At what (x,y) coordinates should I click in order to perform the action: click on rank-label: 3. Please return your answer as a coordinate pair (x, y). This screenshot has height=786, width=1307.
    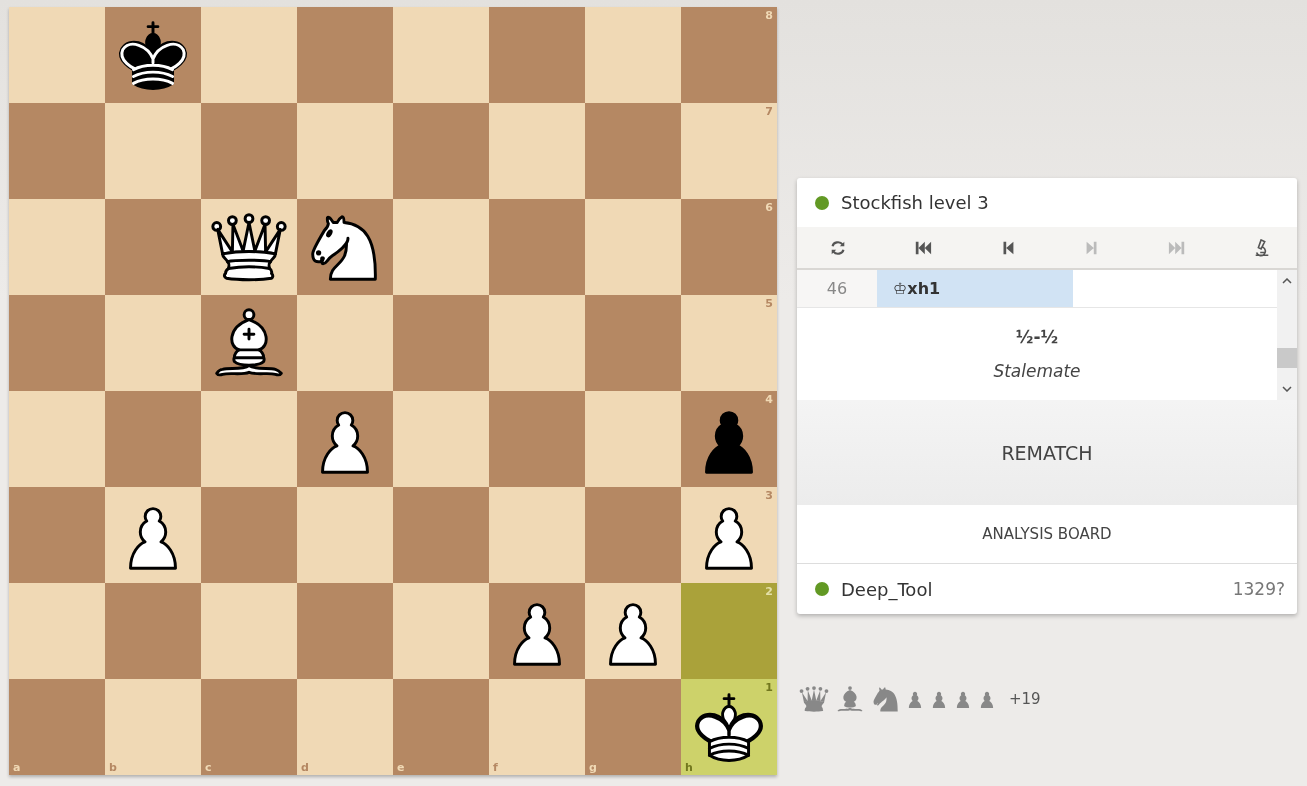
    Looking at the image, I should click on (769, 495).